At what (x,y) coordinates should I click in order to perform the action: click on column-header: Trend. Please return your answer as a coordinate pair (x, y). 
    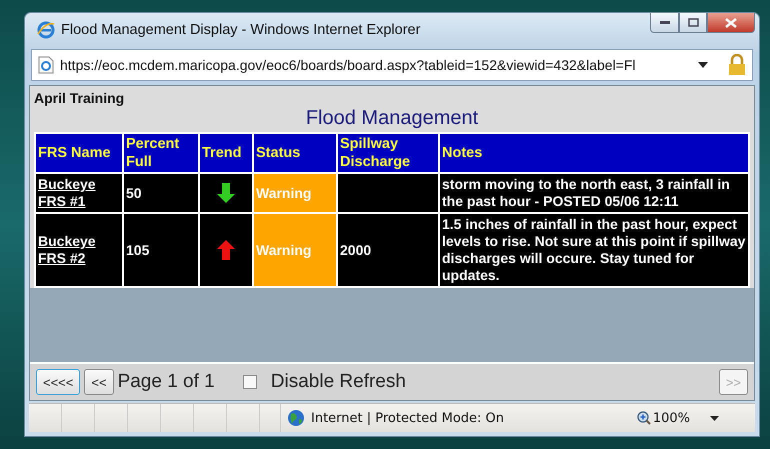
    Looking at the image, I should click on (226, 153).